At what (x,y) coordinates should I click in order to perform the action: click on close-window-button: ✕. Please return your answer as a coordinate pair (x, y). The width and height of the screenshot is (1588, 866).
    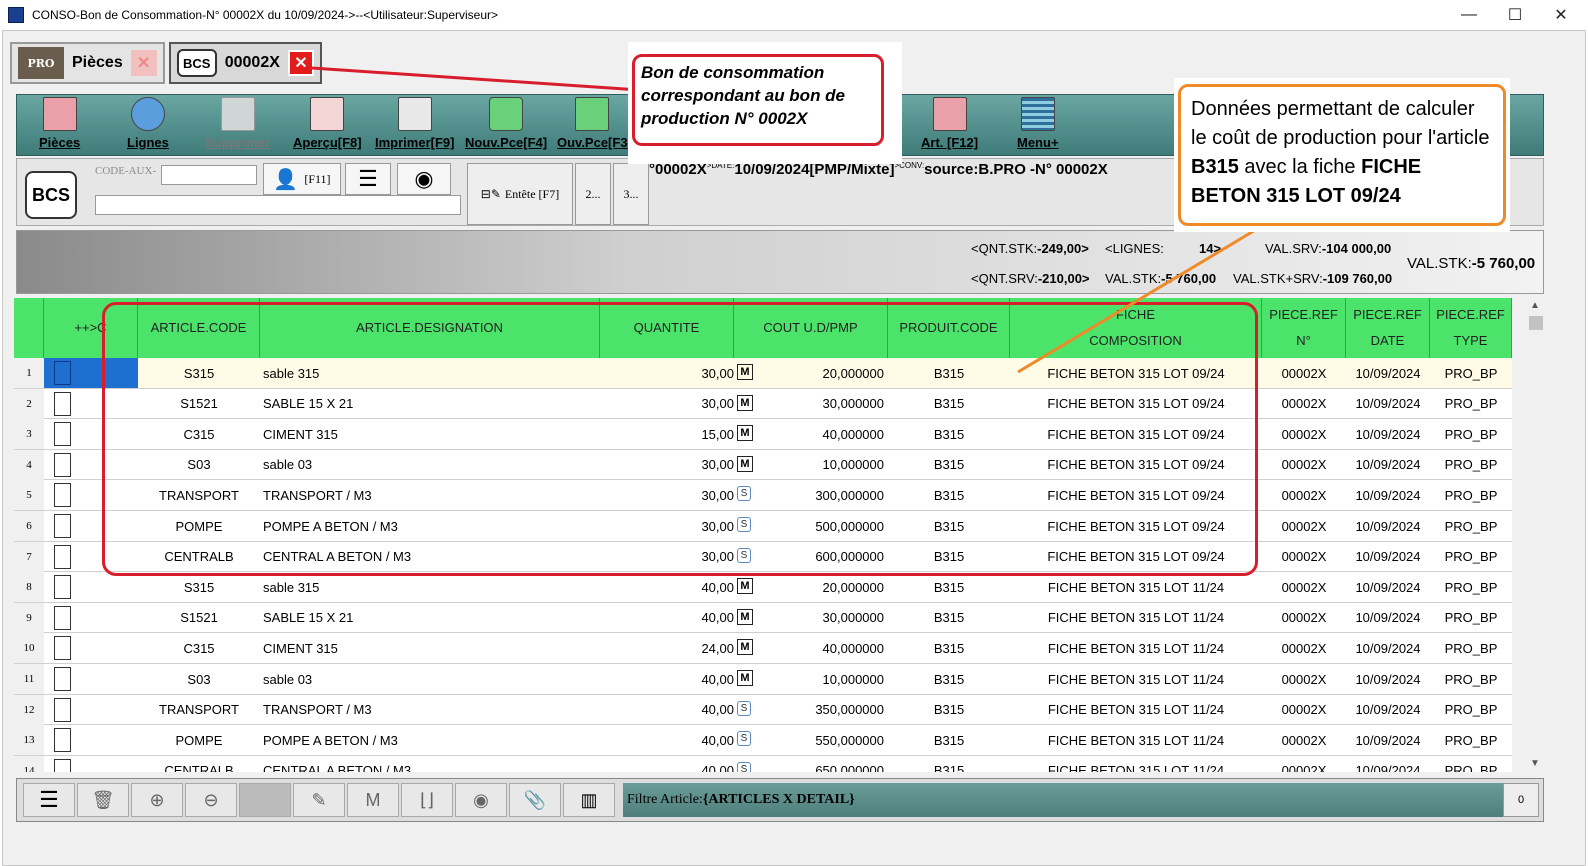
    Looking at the image, I should click on (1561, 15).